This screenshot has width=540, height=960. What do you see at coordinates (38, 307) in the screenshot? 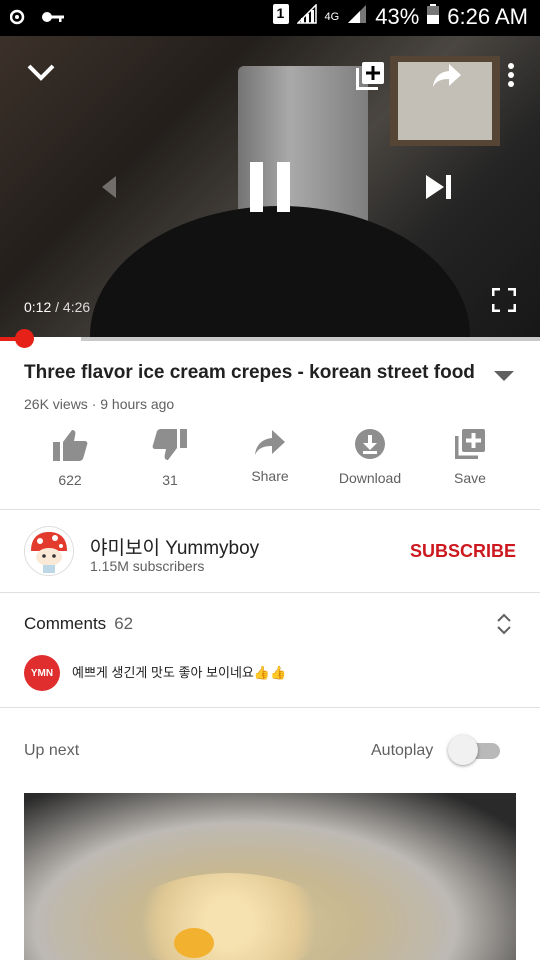
I see `current-time: 0:12` at bounding box center [38, 307].